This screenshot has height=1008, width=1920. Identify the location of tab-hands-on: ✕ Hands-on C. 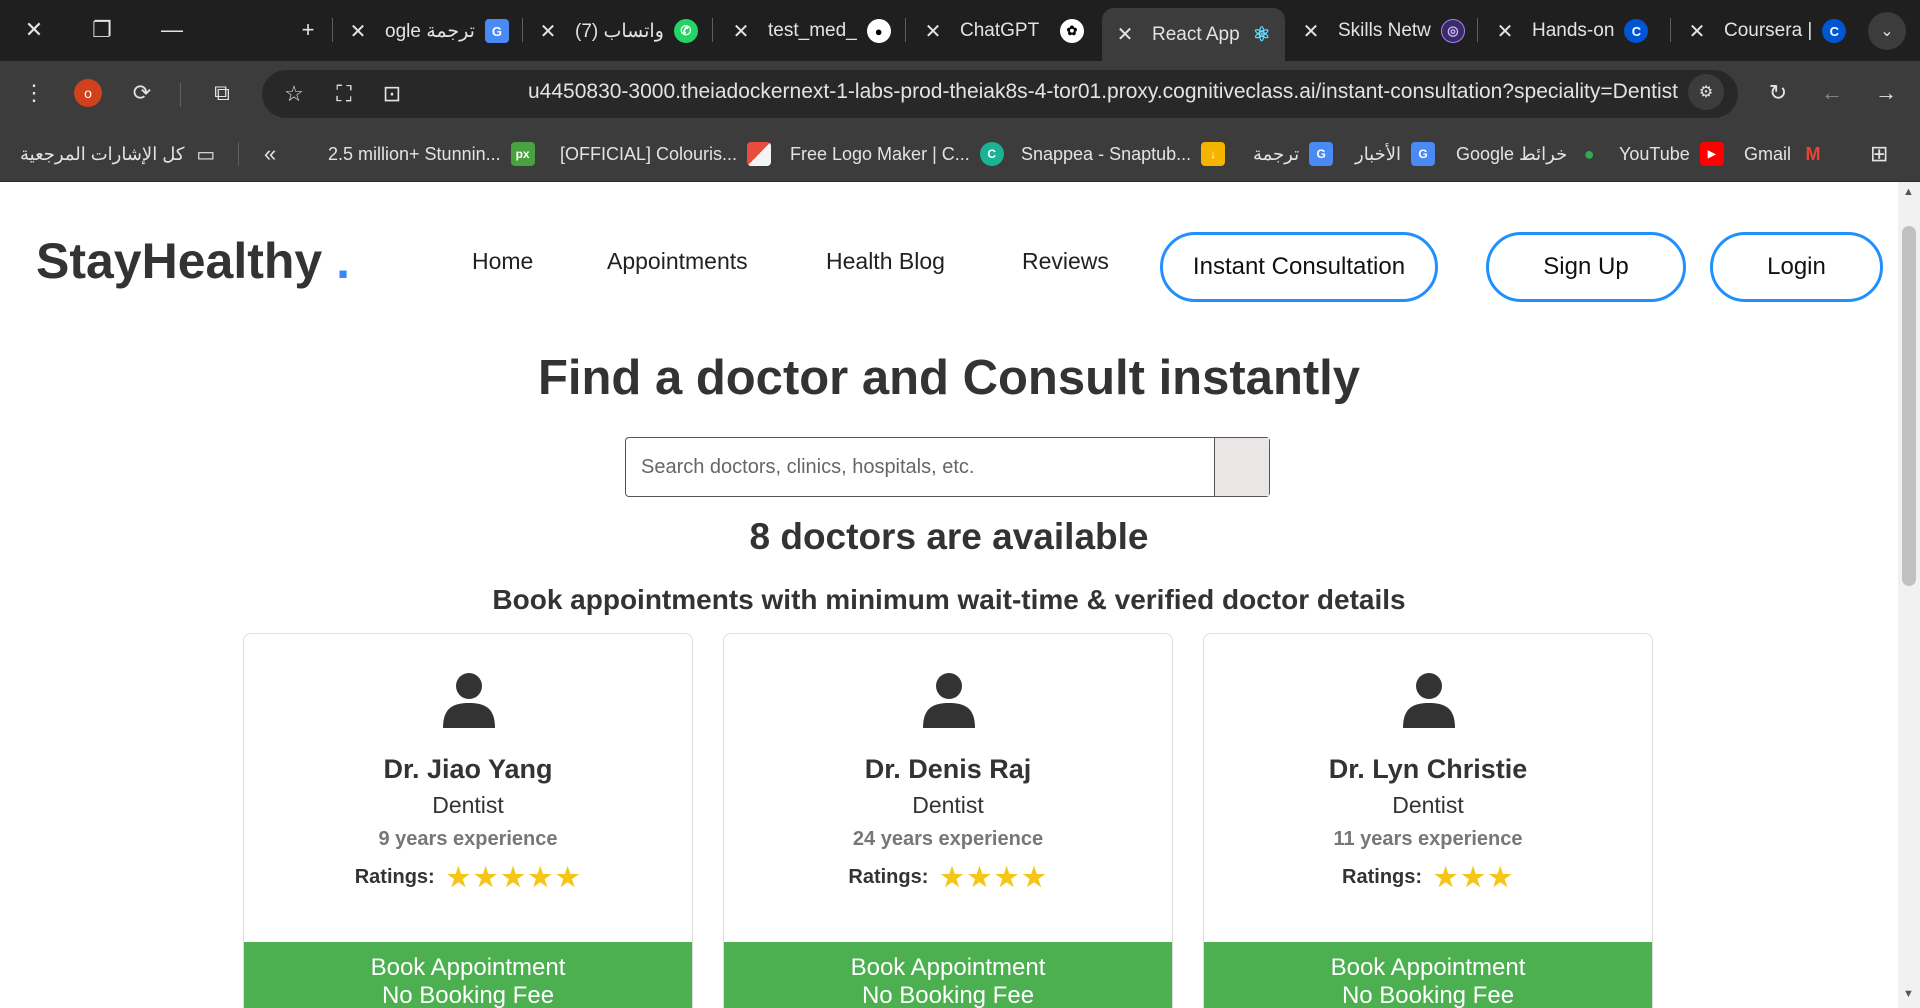
(1577, 31).